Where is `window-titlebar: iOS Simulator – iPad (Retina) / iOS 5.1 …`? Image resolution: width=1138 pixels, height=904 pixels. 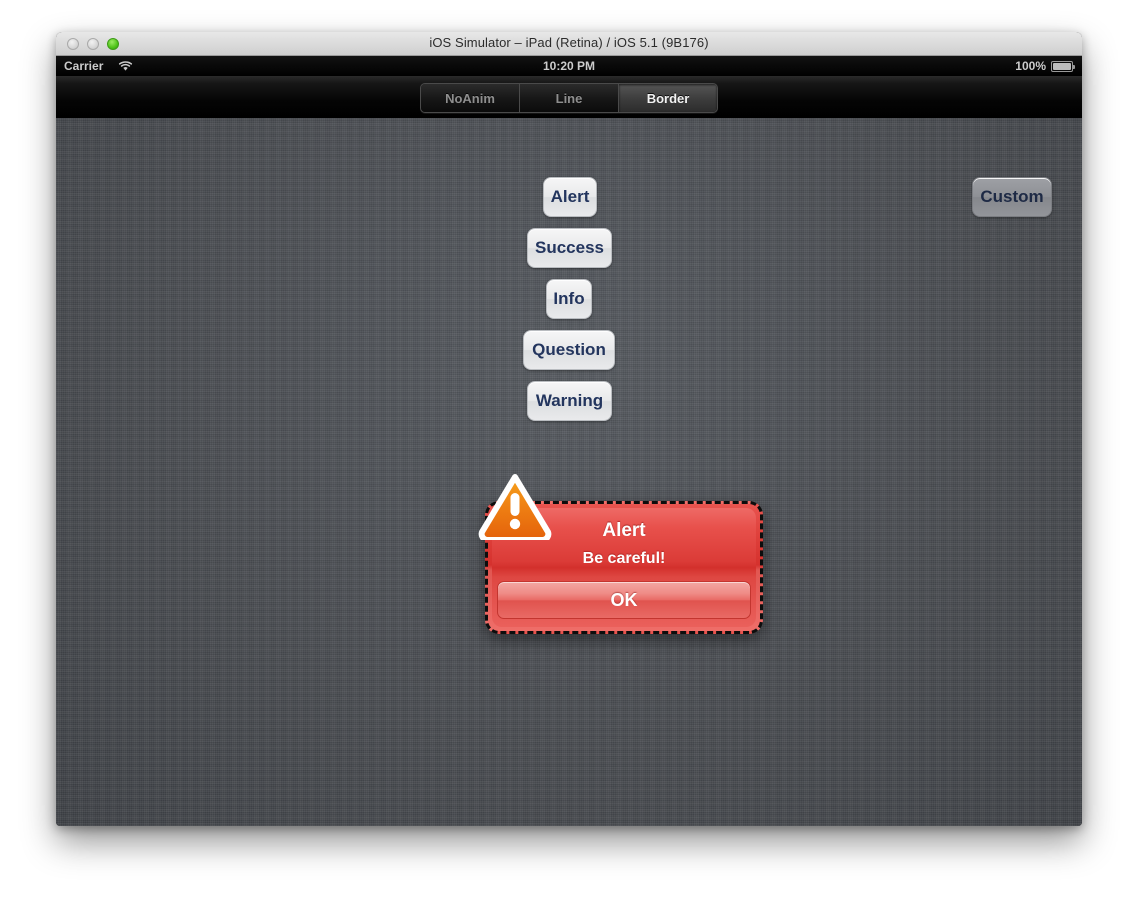
window-titlebar: iOS Simulator – iPad (Retina) / iOS 5.1 … is located at coordinates (569, 44).